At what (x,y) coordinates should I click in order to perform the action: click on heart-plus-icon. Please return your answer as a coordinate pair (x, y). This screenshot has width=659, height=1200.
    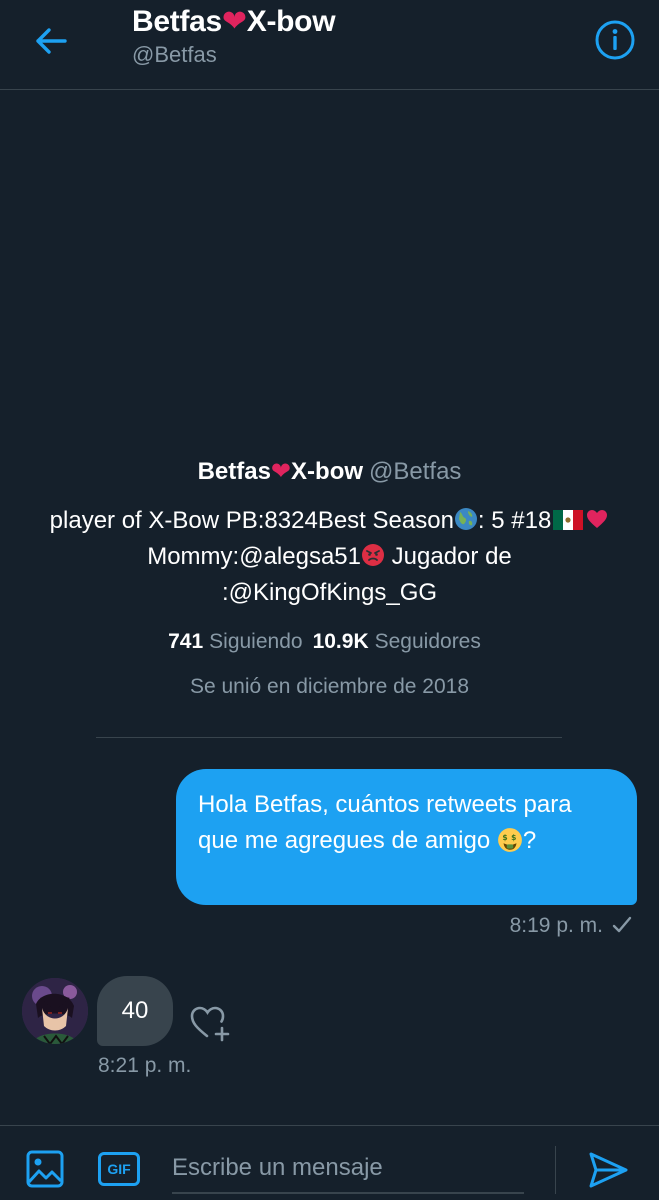
    Looking at the image, I should click on (210, 1024).